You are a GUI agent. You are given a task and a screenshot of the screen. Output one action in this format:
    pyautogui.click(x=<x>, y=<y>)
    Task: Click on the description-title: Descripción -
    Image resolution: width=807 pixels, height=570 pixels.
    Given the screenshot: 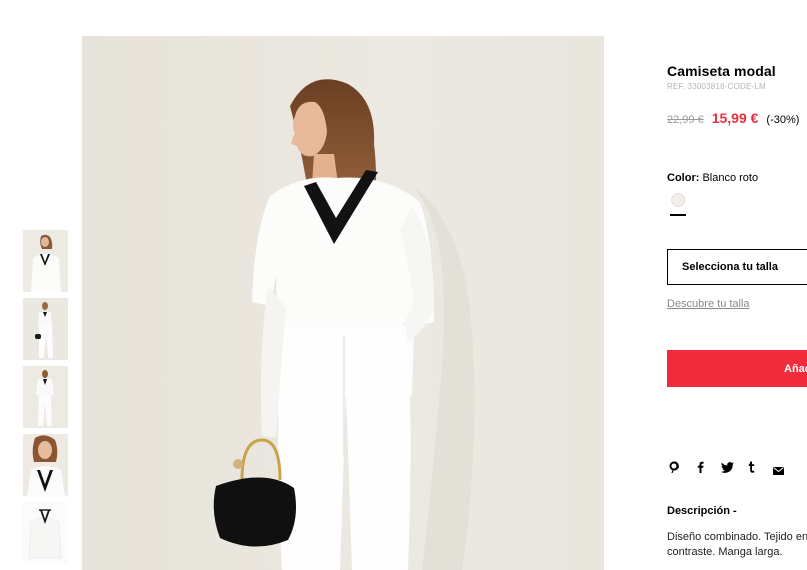 What is the action you would take?
    pyautogui.click(x=702, y=511)
    